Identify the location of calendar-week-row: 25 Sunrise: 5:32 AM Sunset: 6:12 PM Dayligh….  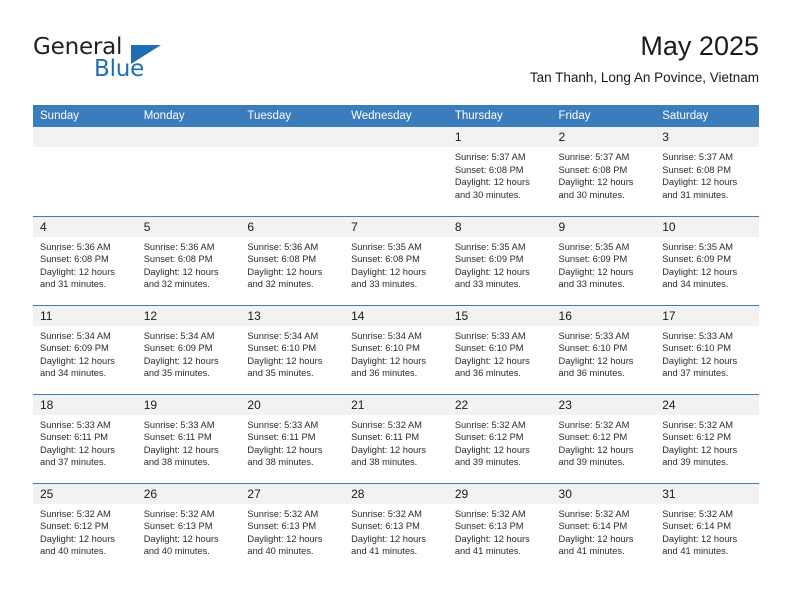
(396, 527).